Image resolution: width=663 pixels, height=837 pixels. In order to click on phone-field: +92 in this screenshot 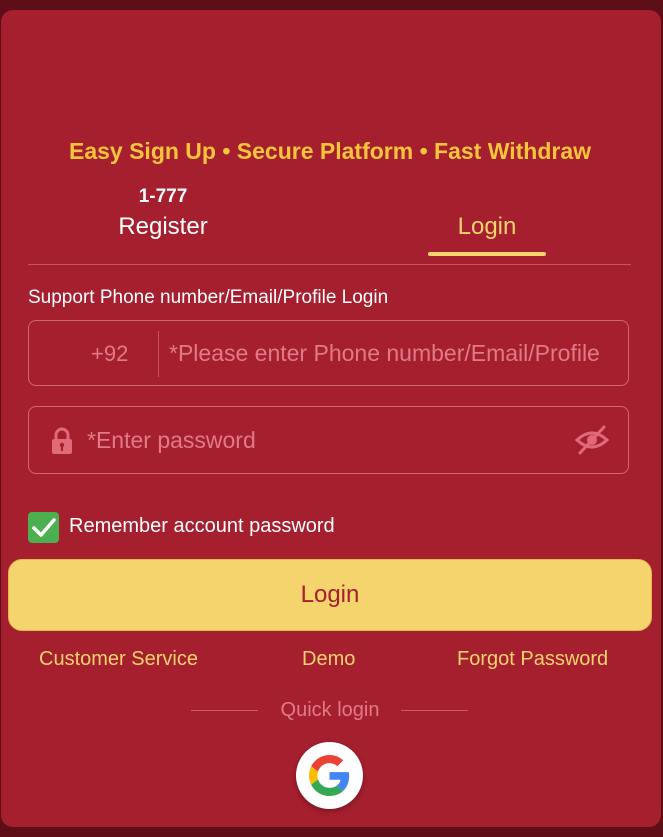, I will do `click(328, 353)`.